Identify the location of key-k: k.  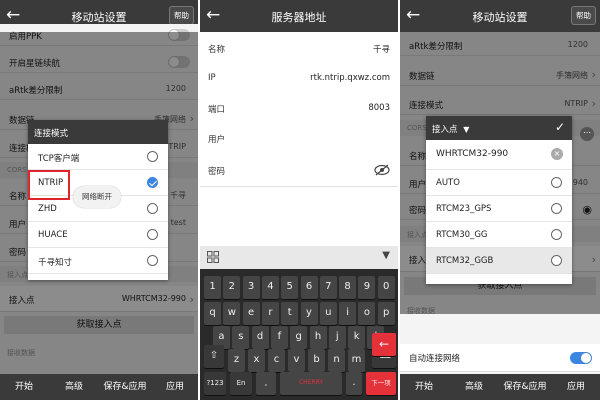
(357, 337).